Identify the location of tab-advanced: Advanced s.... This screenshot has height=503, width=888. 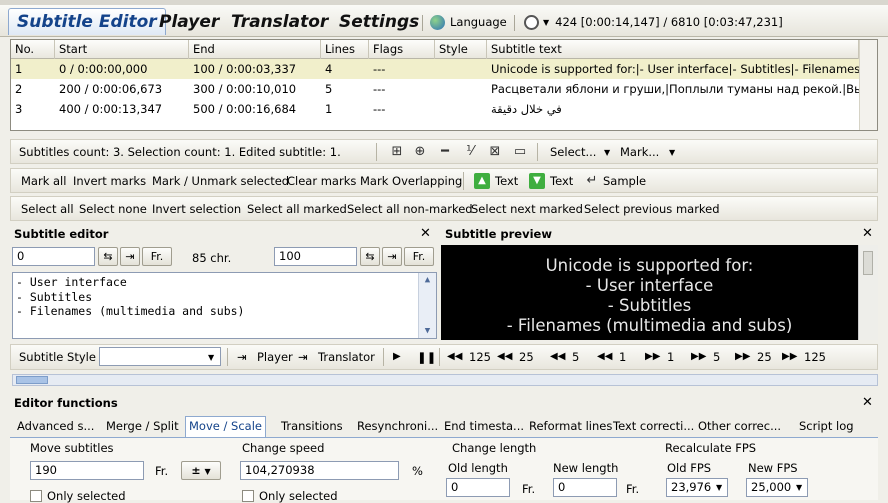
(55, 427).